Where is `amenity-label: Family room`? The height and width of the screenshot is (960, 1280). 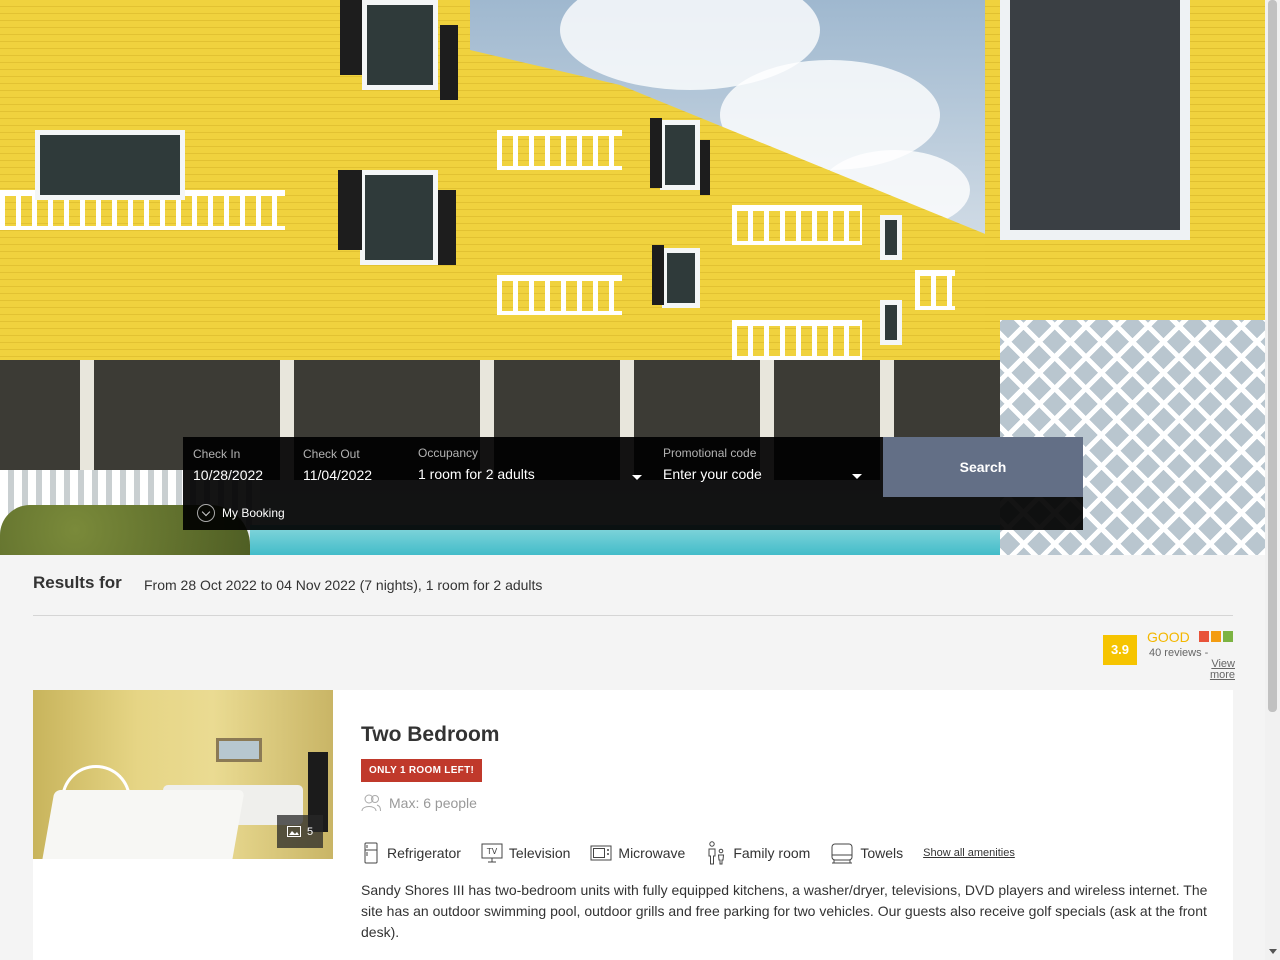
amenity-label: Family room is located at coordinates (772, 853).